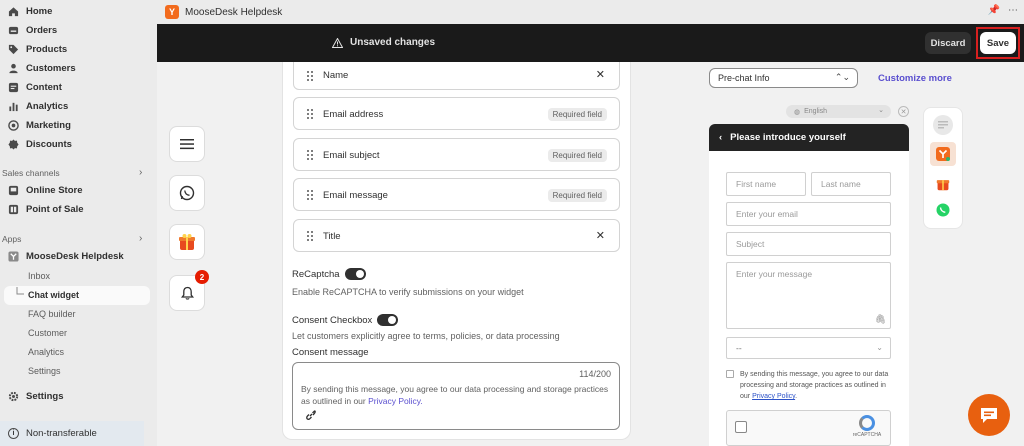 This screenshot has width=1024, height=446. I want to click on non-transferable-banner: i Non-transferable, so click(72, 433).